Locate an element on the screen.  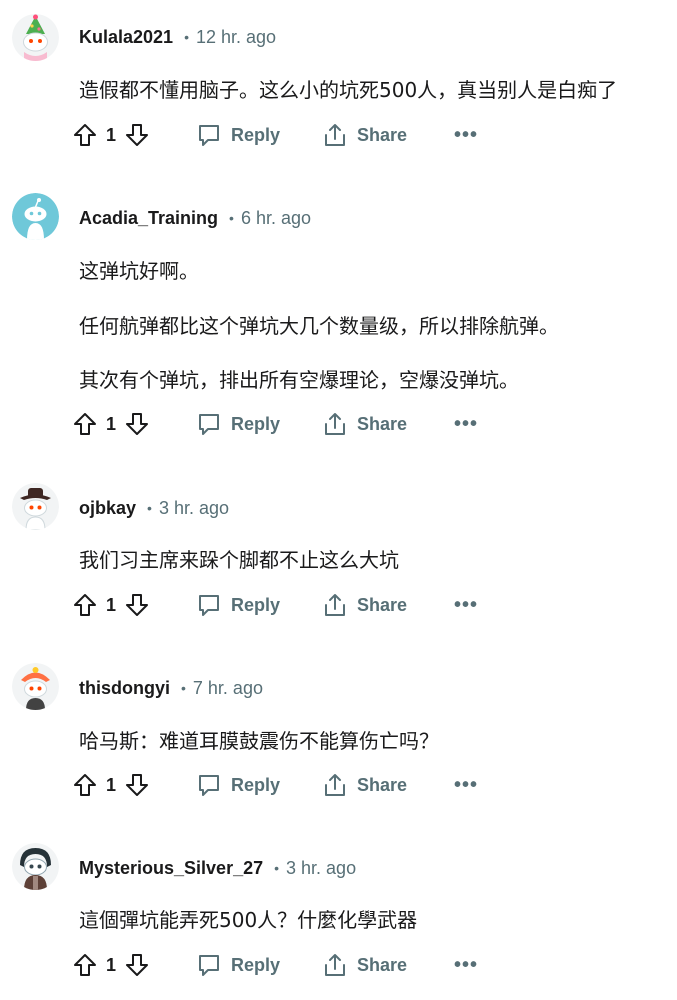
comment-header: ojbkay • 3 hr. ago is located at coordinates (154, 508).